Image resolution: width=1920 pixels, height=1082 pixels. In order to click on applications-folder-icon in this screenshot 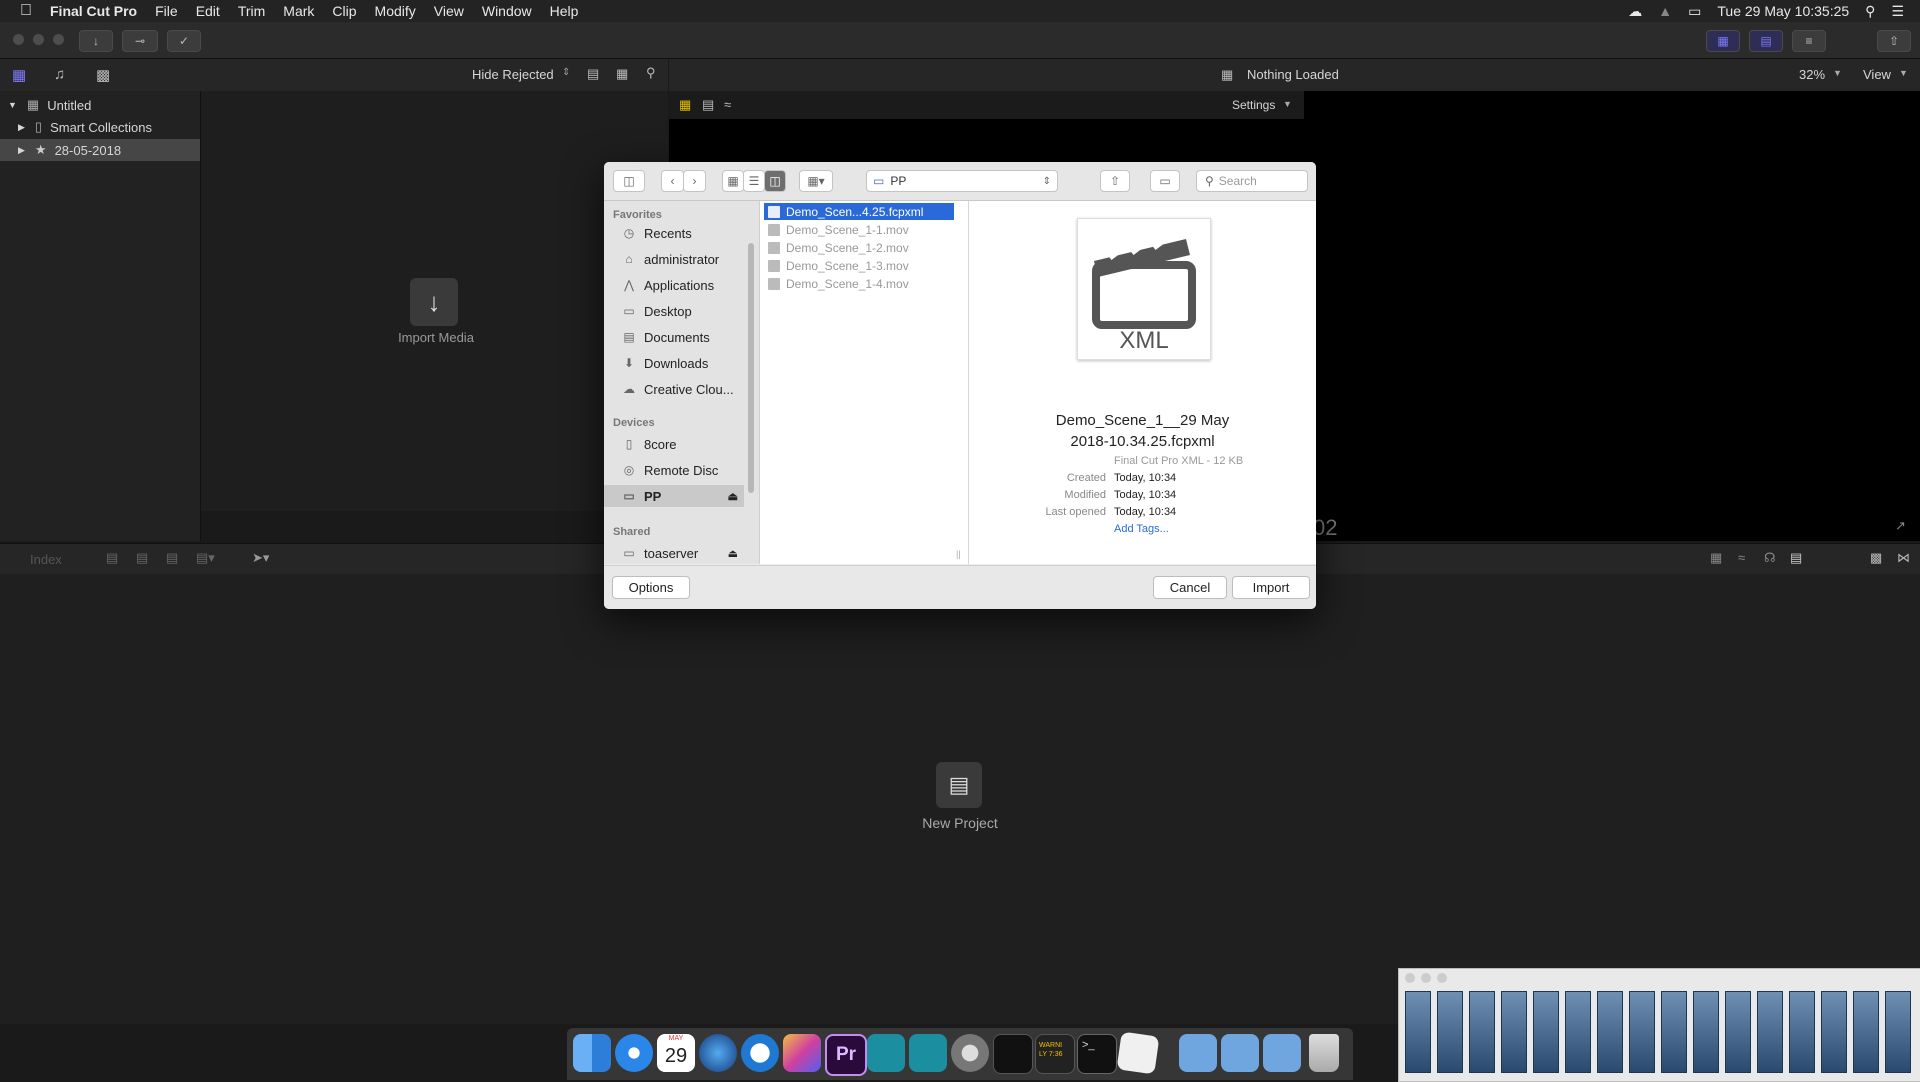, I will do `click(1198, 1053)`.